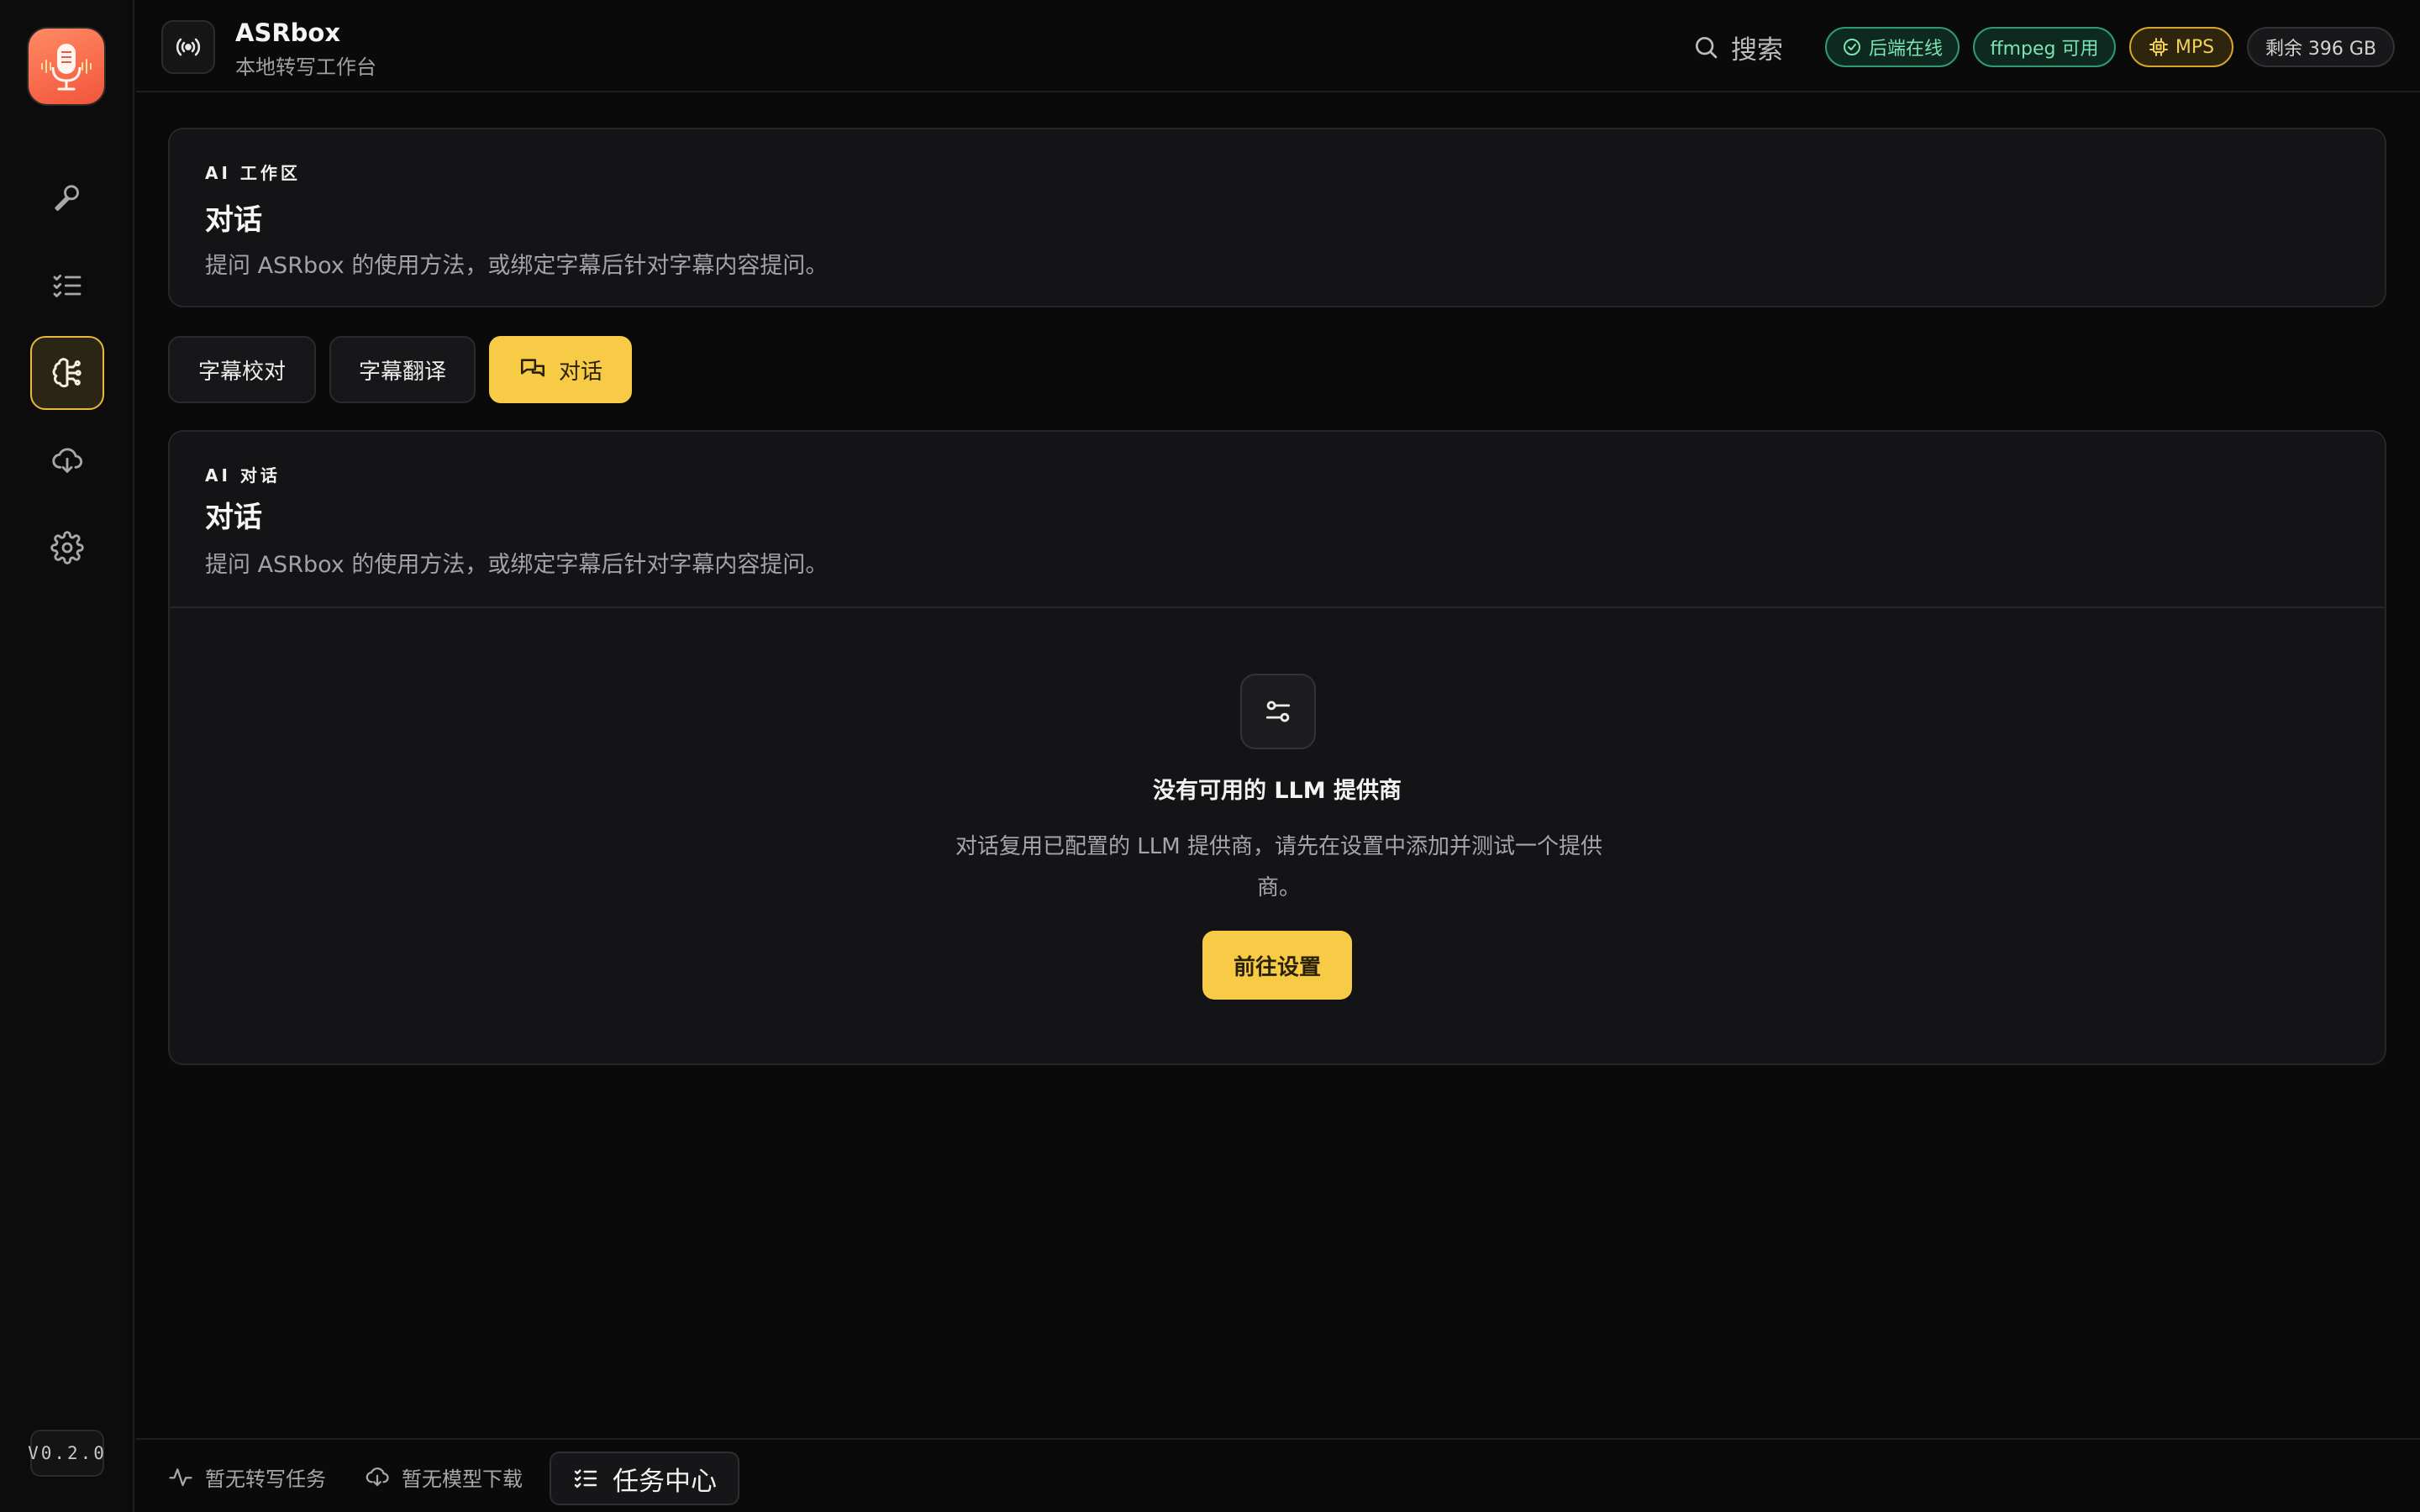 This screenshot has height=1512, width=2420. What do you see at coordinates (1277, 965) in the screenshot?
I see `go-to-settings-button: 前往设置` at bounding box center [1277, 965].